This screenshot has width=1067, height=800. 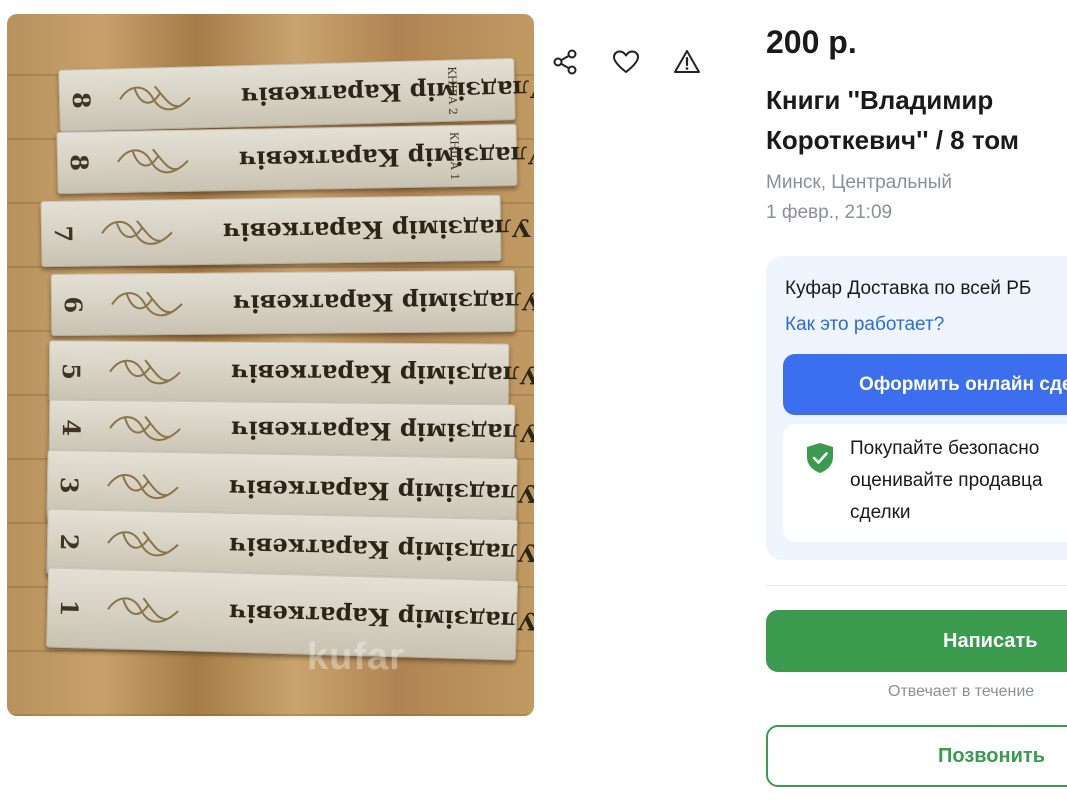 I want to click on favorite-button, so click(x=626, y=62).